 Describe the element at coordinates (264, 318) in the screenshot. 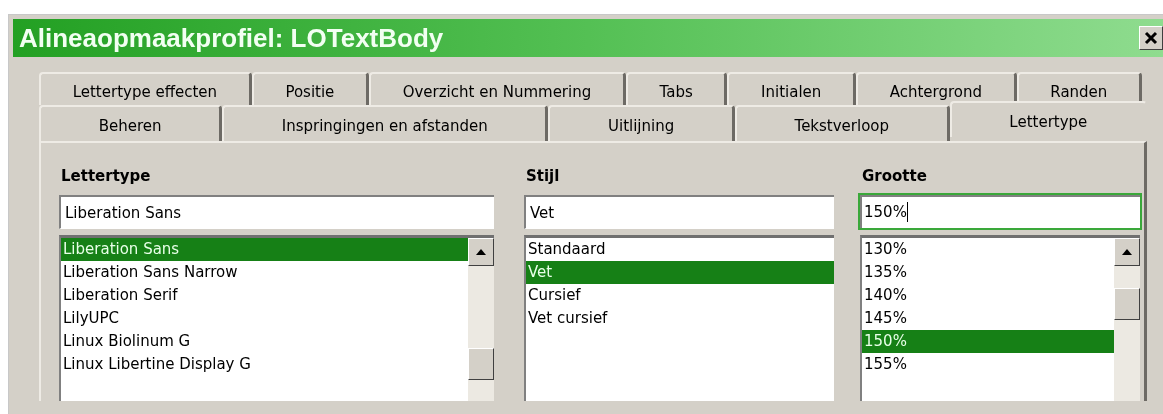

I see `list-item: LilyUPC` at that location.